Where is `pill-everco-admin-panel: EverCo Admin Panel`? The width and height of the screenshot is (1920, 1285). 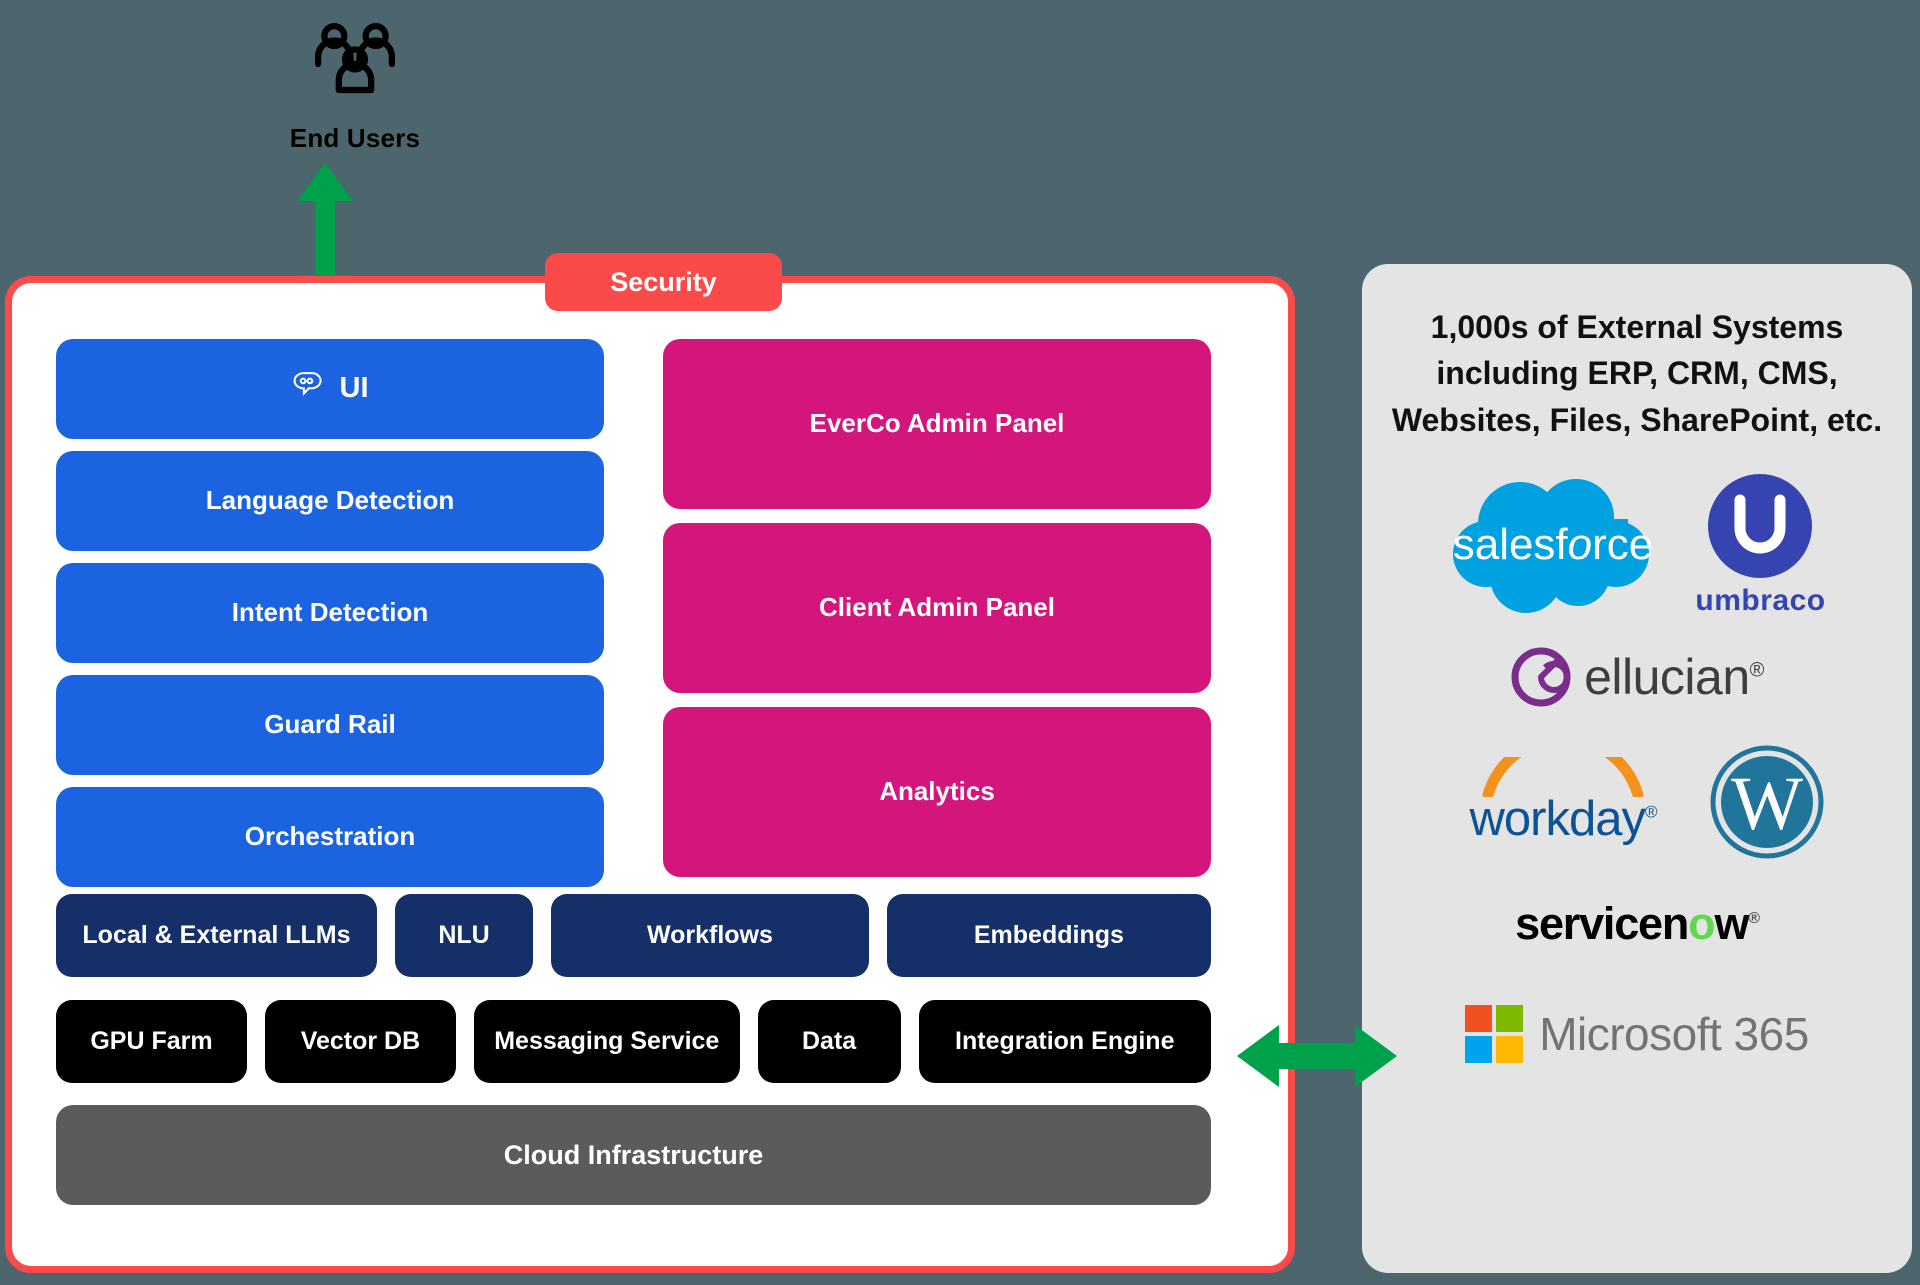
pill-everco-admin-panel: EverCo Admin Panel is located at coordinates (937, 424).